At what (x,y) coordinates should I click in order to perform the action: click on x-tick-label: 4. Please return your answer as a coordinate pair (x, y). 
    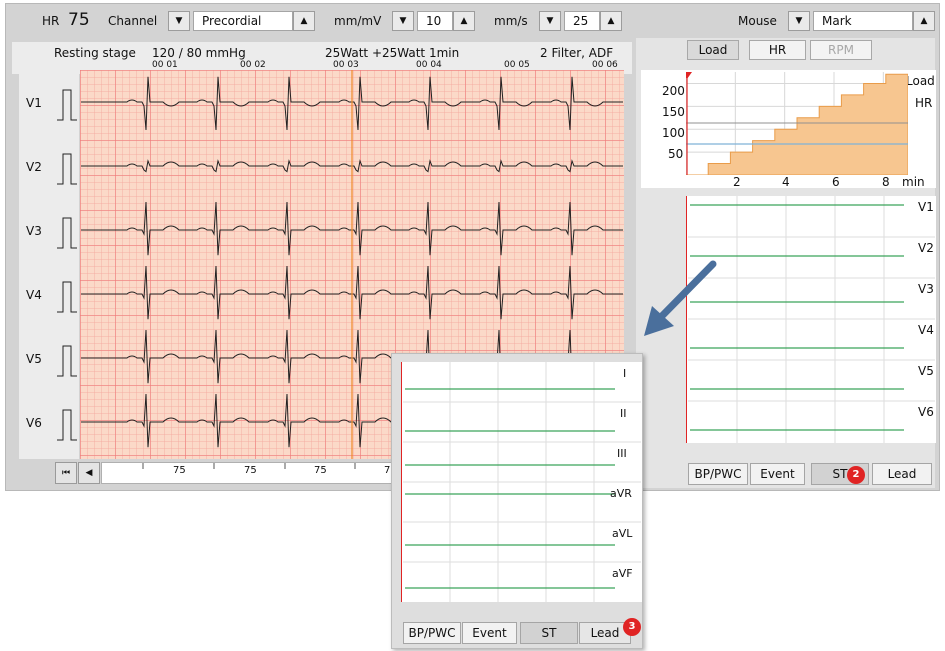
    Looking at the image, I should click on (786, 182).